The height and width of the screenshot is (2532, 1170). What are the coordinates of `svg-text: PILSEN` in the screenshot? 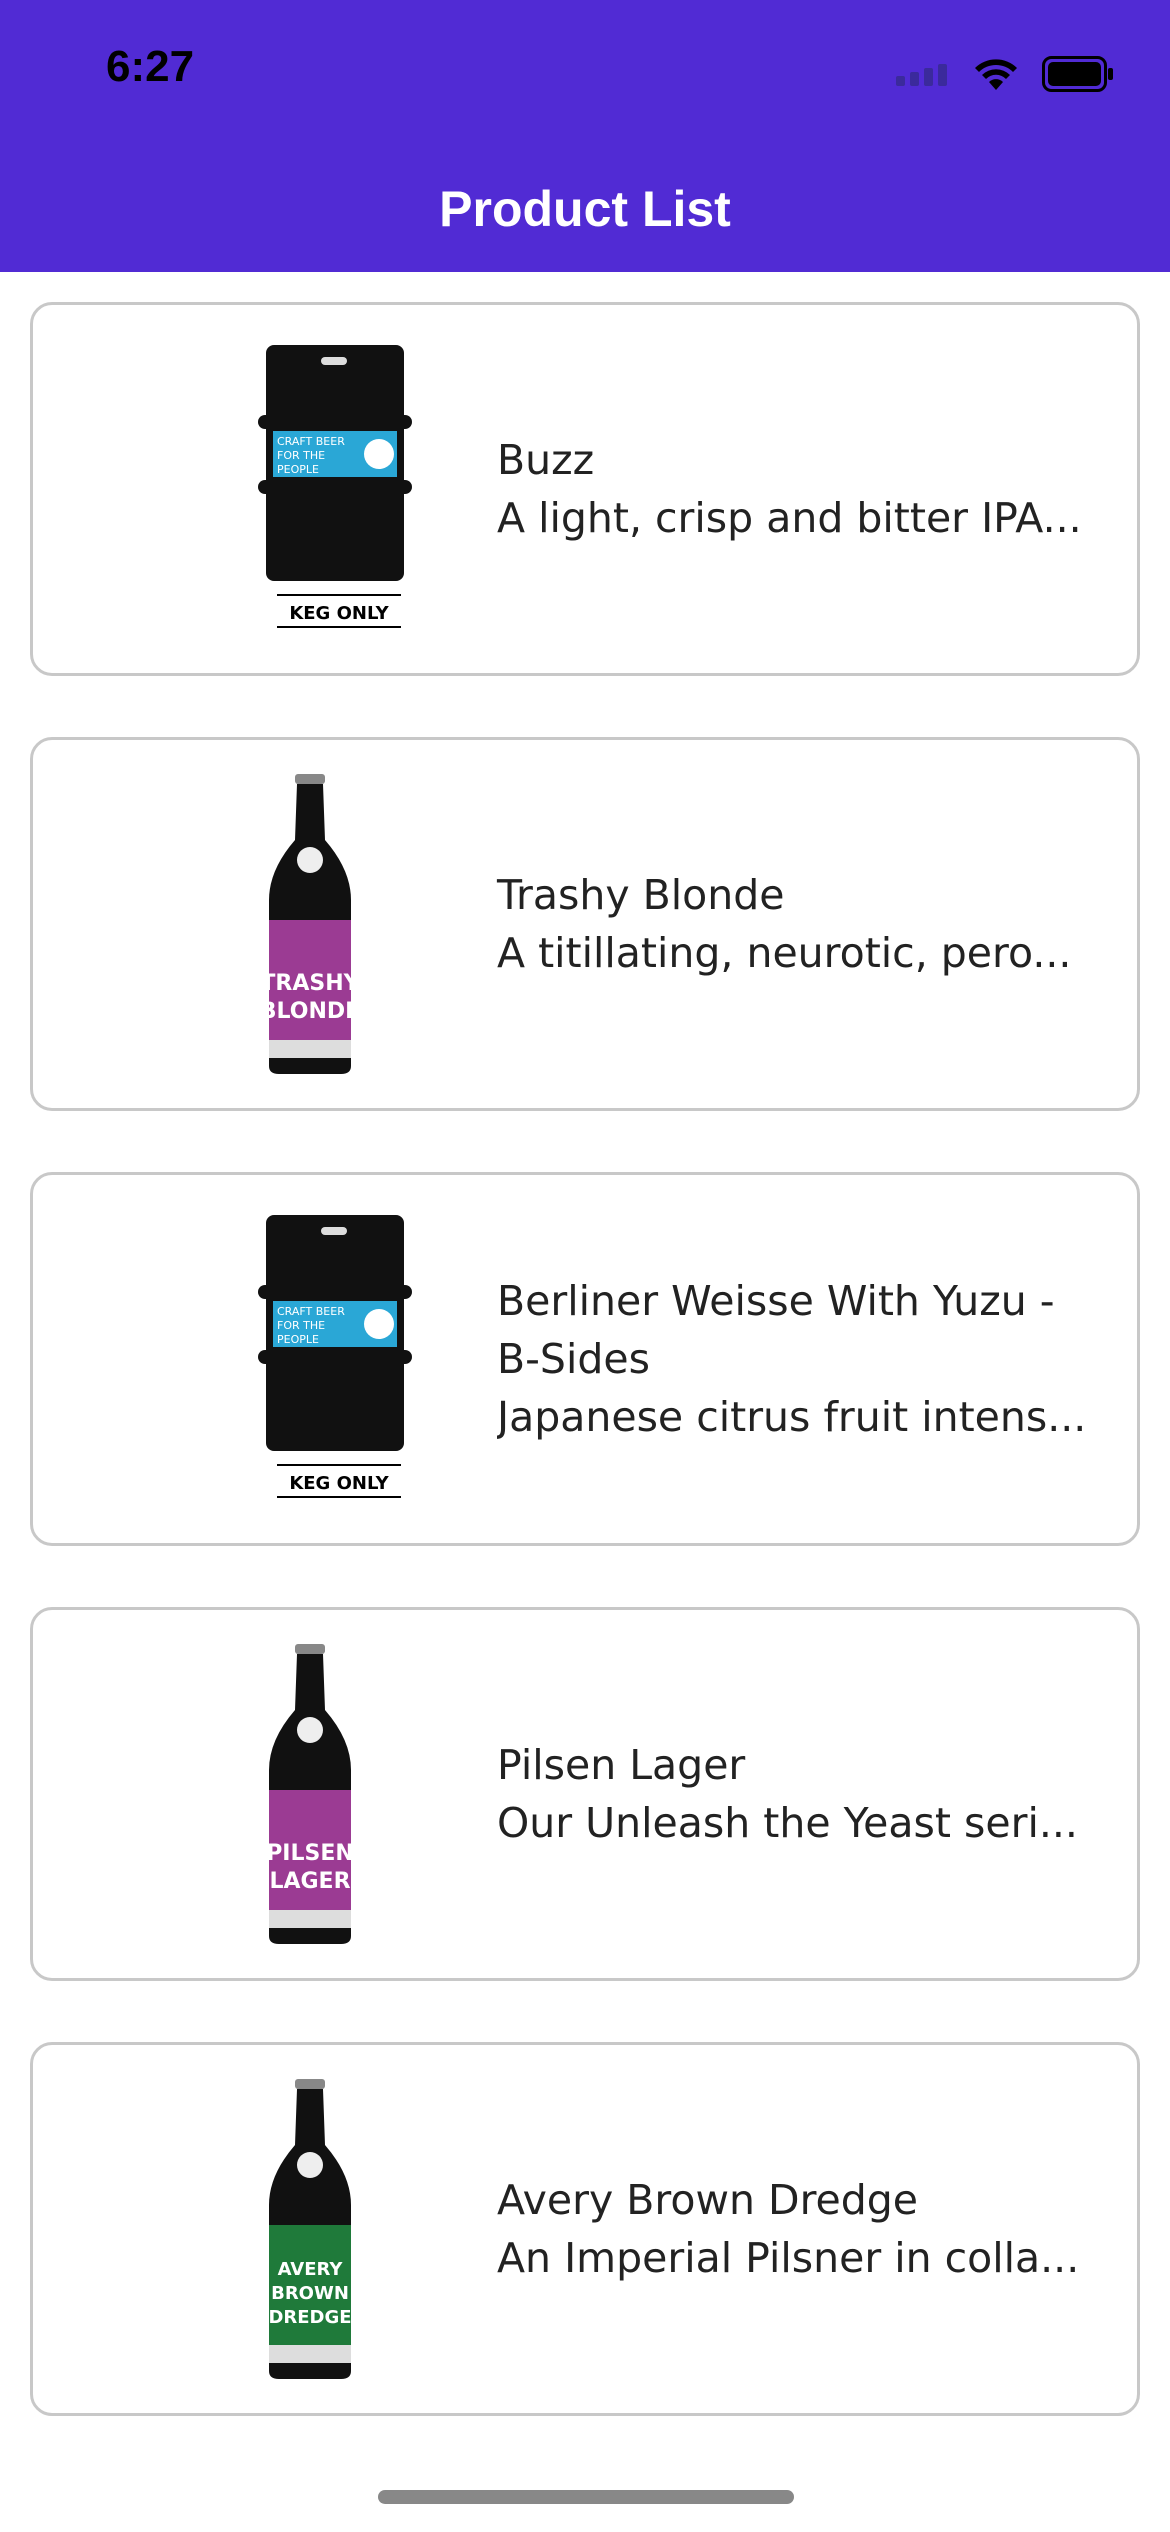 It's located at (310, 1853).